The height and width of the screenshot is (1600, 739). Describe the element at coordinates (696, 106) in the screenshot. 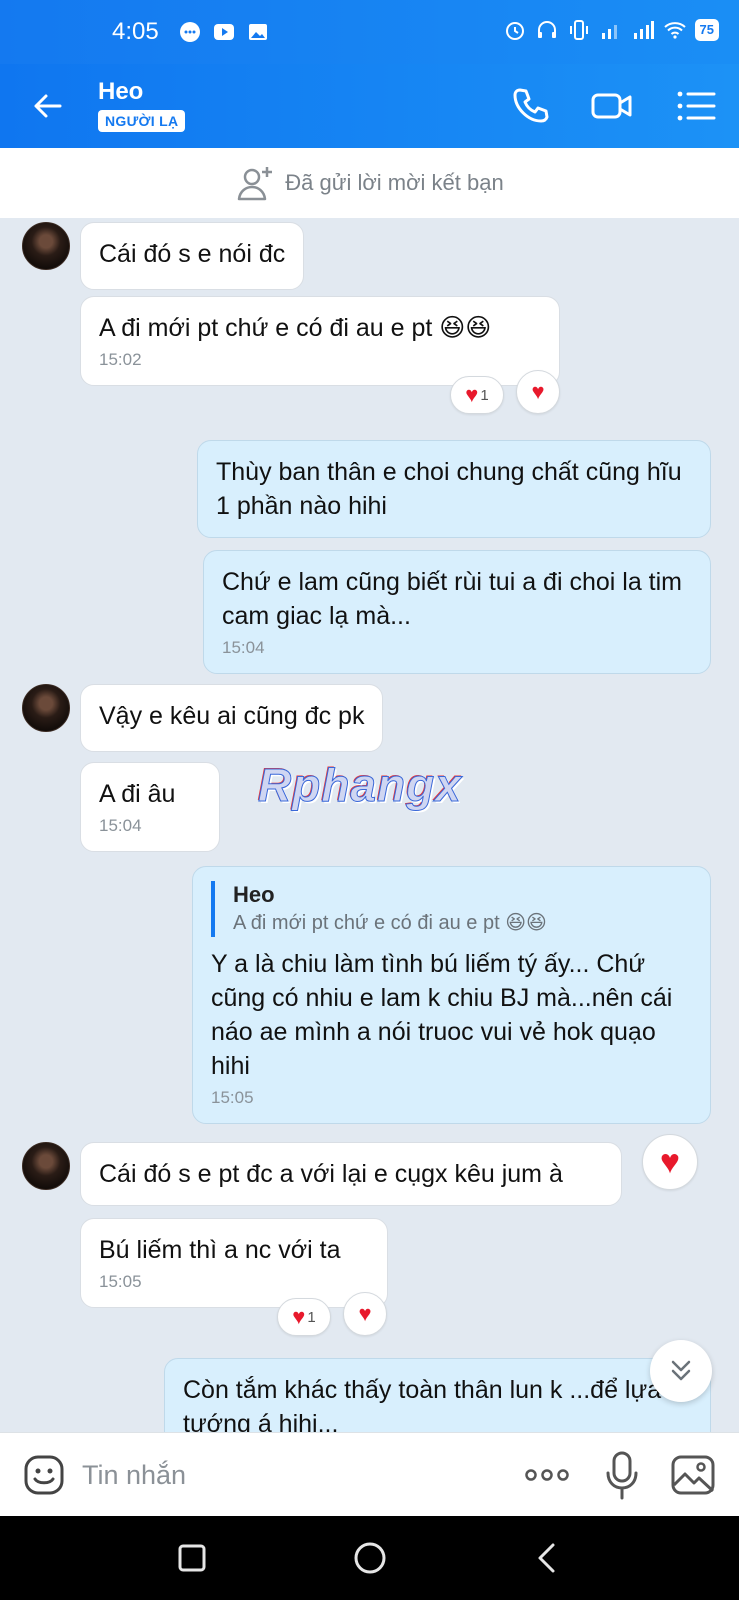

I see `menu-list-icon` at that location.